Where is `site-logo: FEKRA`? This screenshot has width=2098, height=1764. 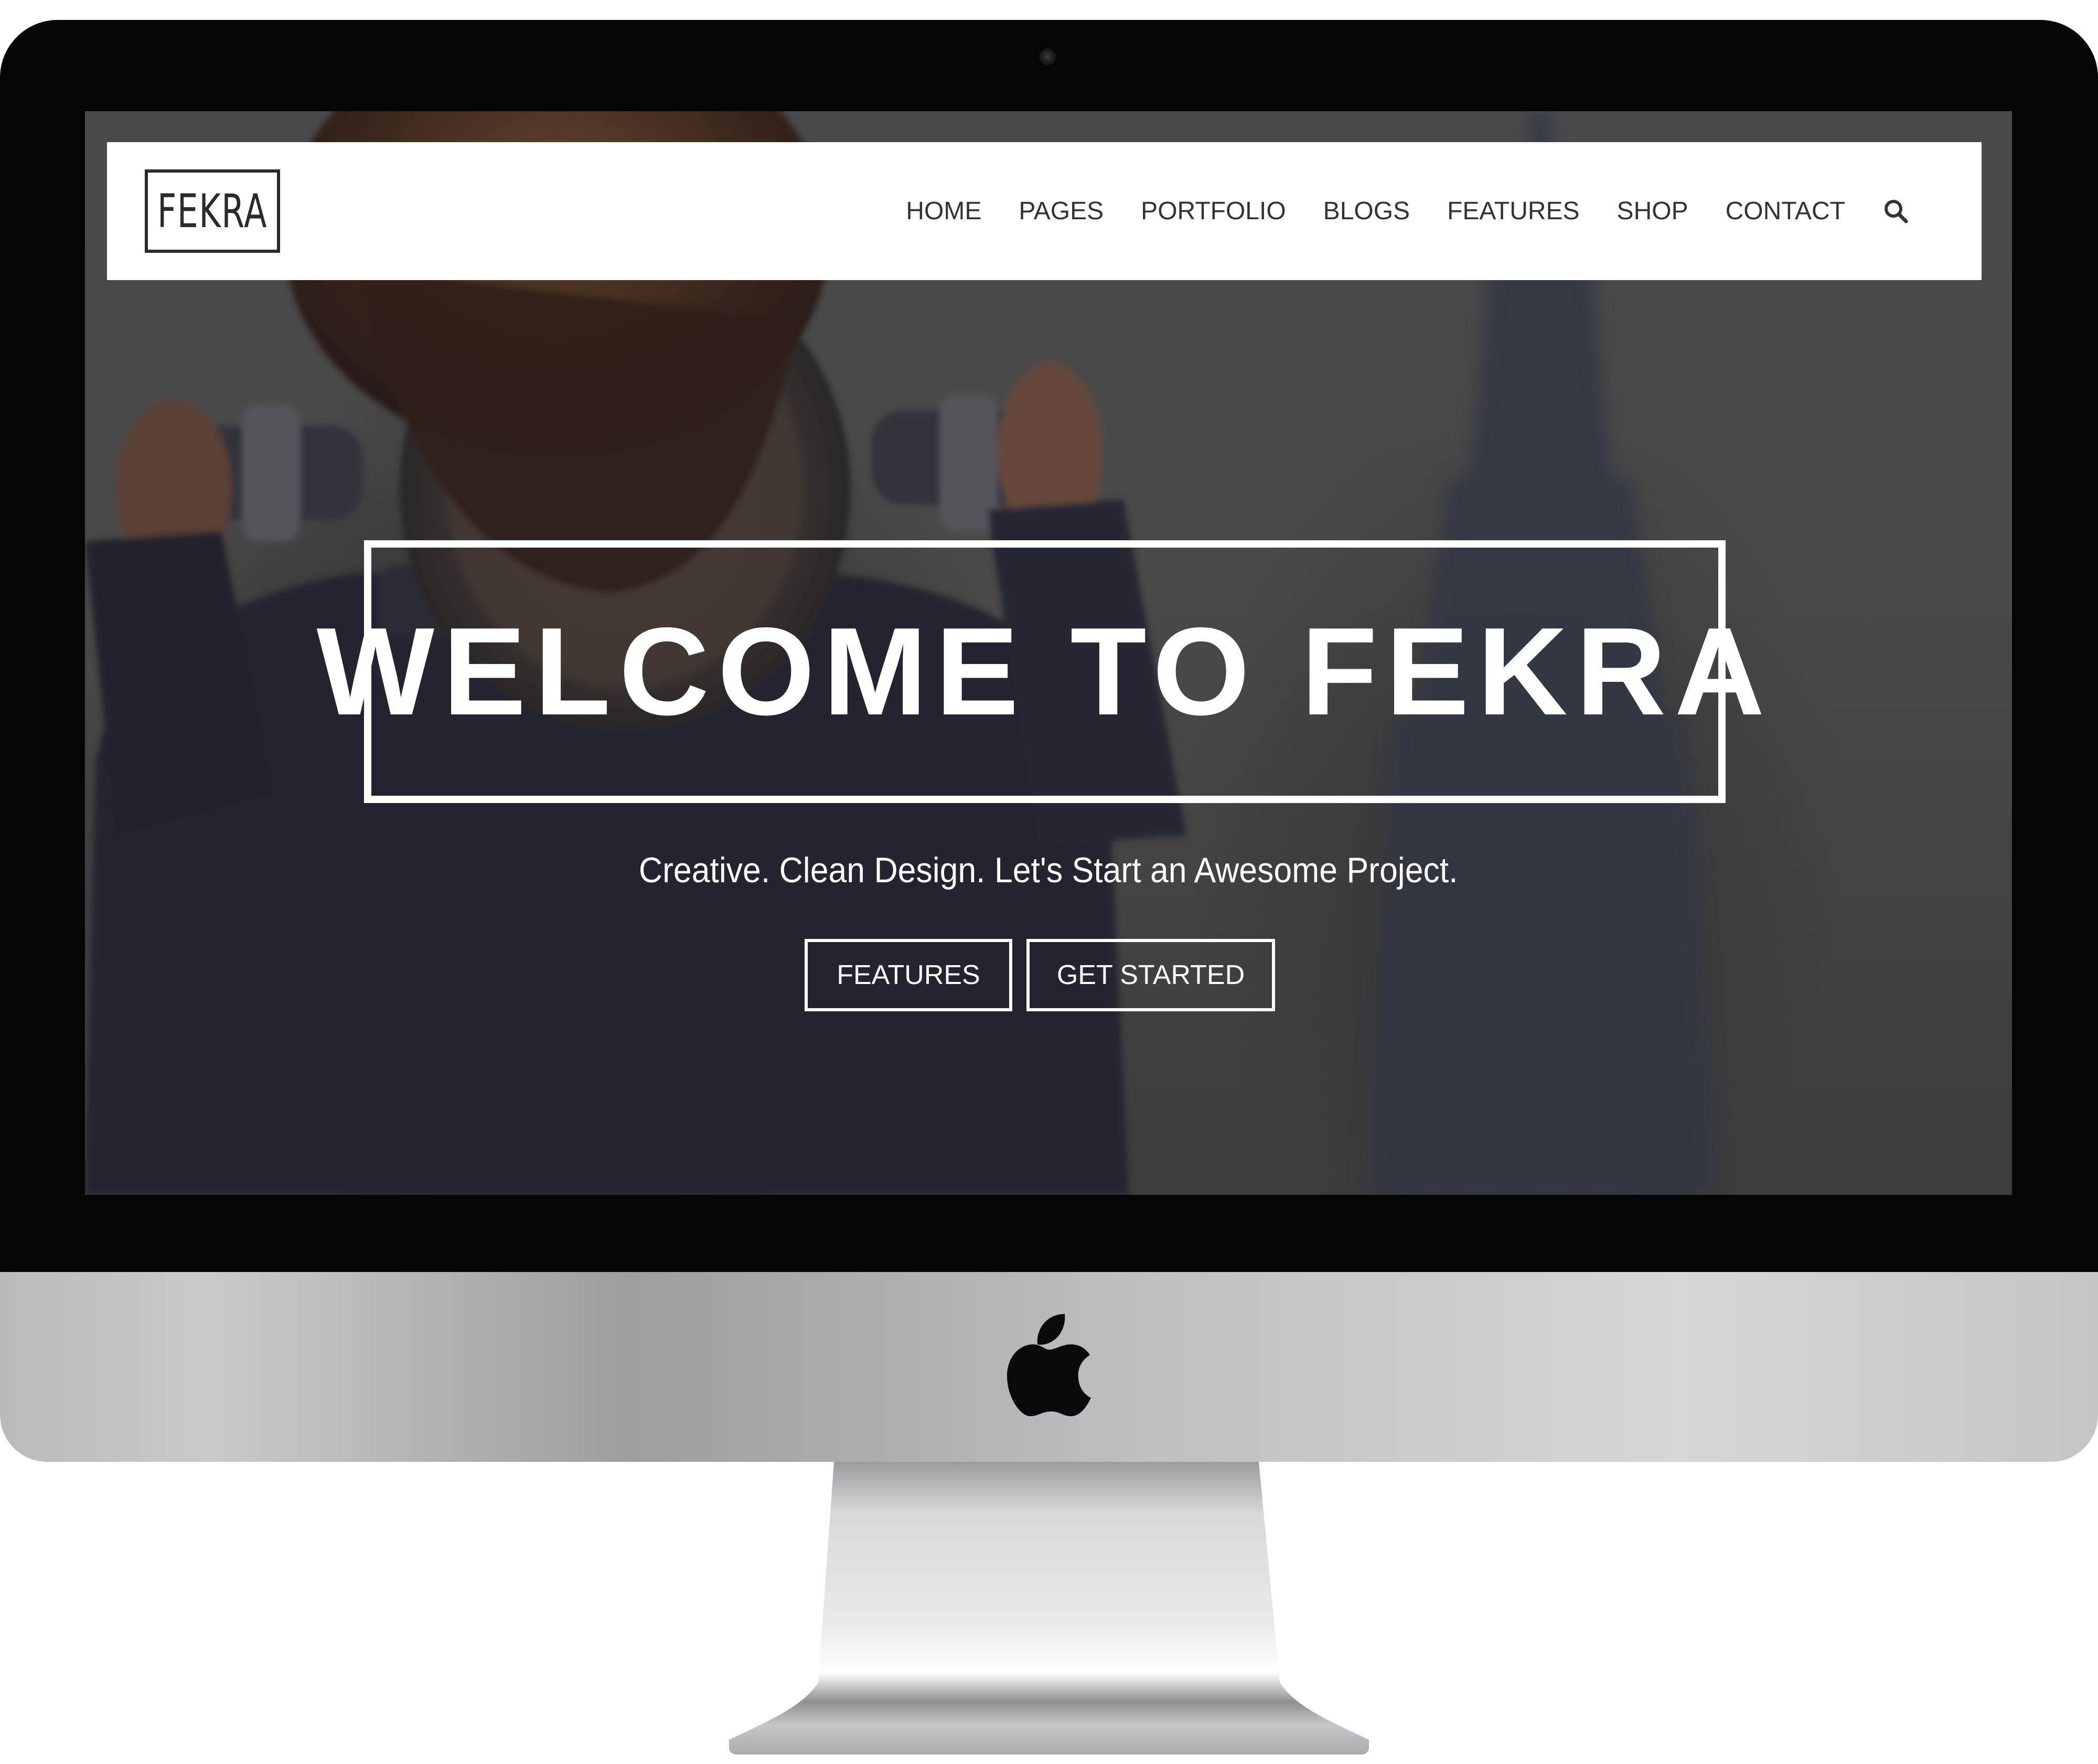
site-logo: FEKRA is located at coordinates (212, 211).